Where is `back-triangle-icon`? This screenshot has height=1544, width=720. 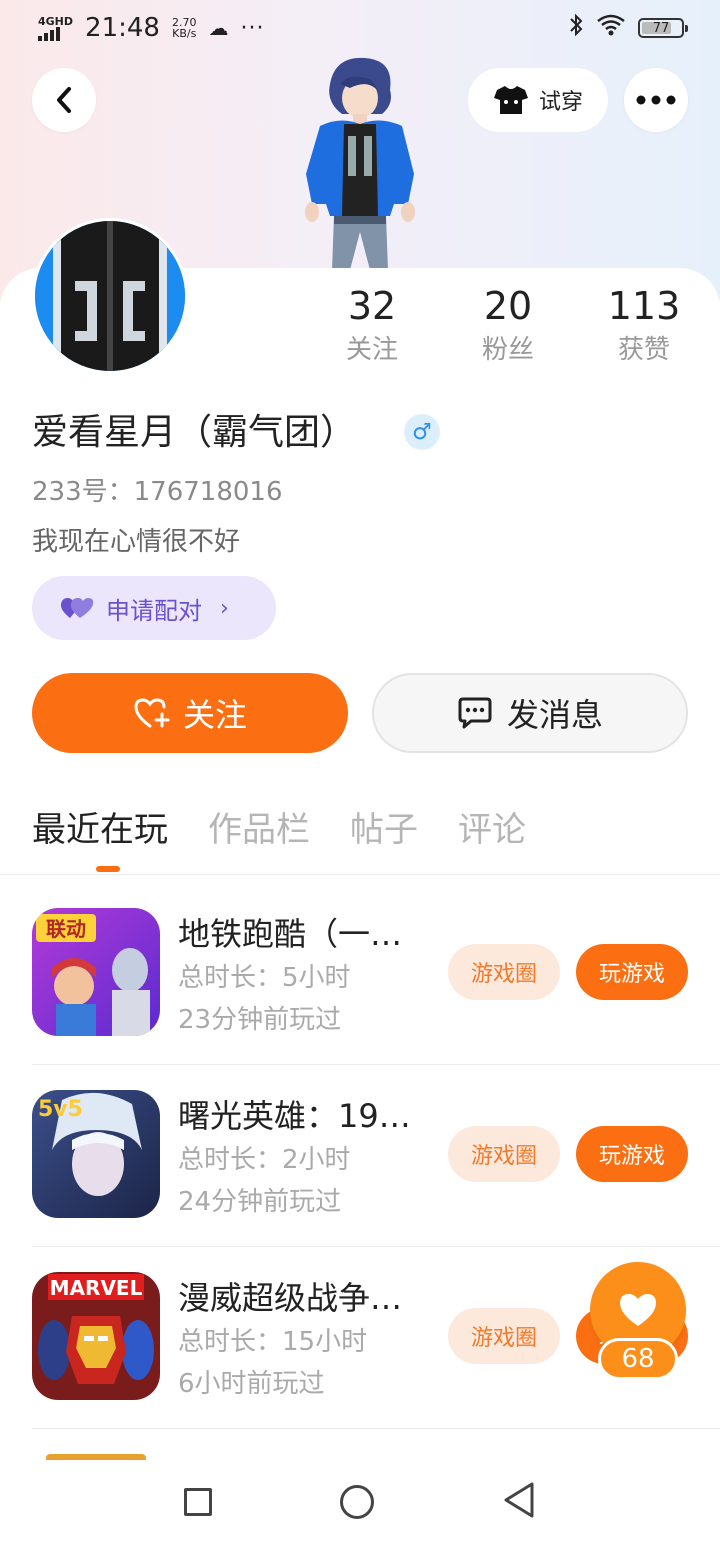 back-triangle-icon is located at coordinates (519, 1502).